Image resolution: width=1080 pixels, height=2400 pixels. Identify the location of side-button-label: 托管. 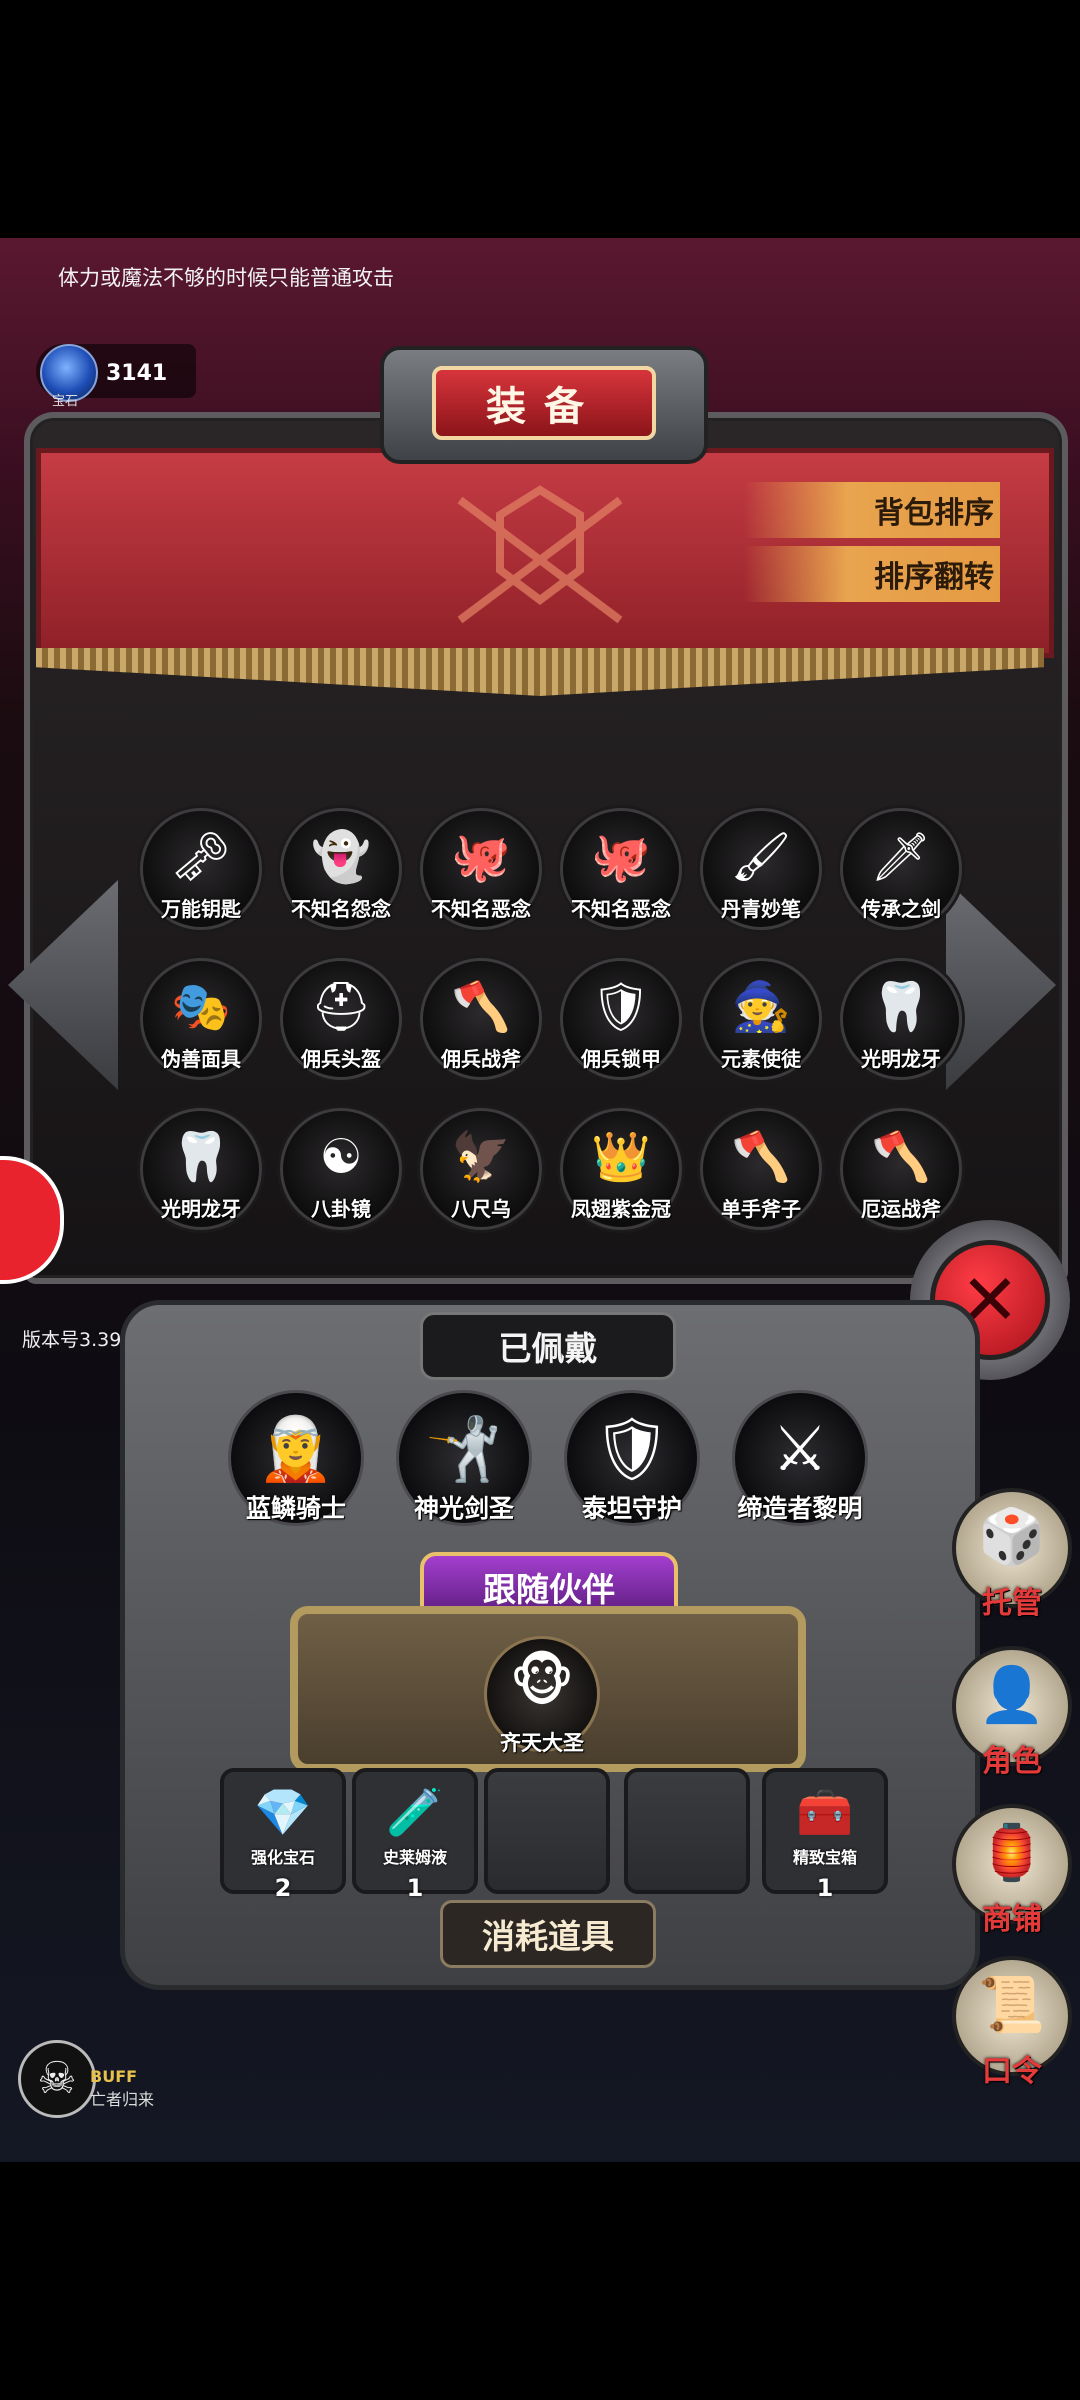
(1012, 1603).